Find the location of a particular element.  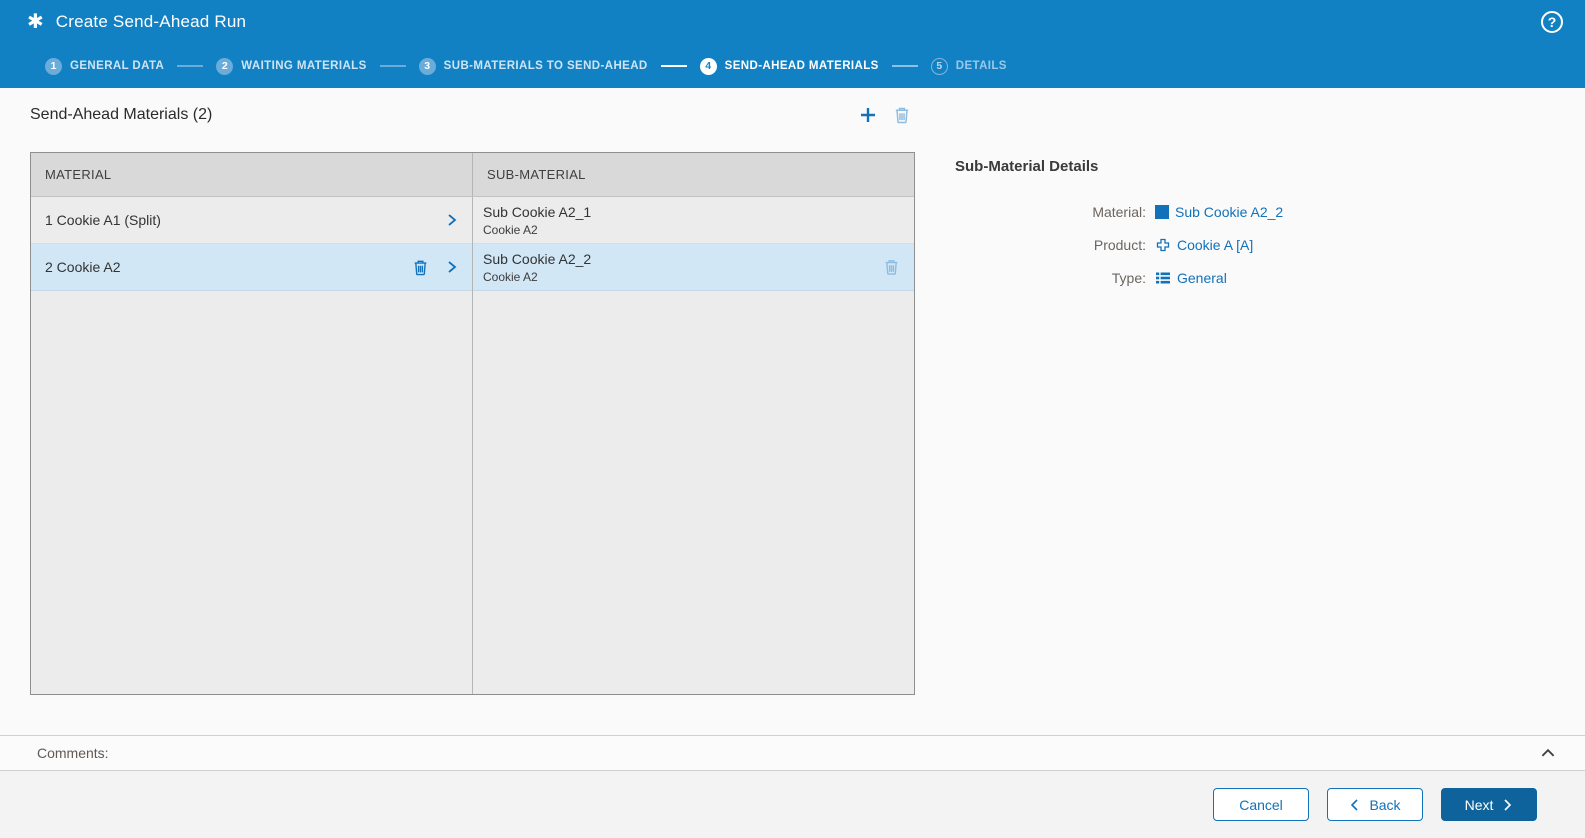

wizard-footer: Cancel Back Next is located at coordinates (792, 804).